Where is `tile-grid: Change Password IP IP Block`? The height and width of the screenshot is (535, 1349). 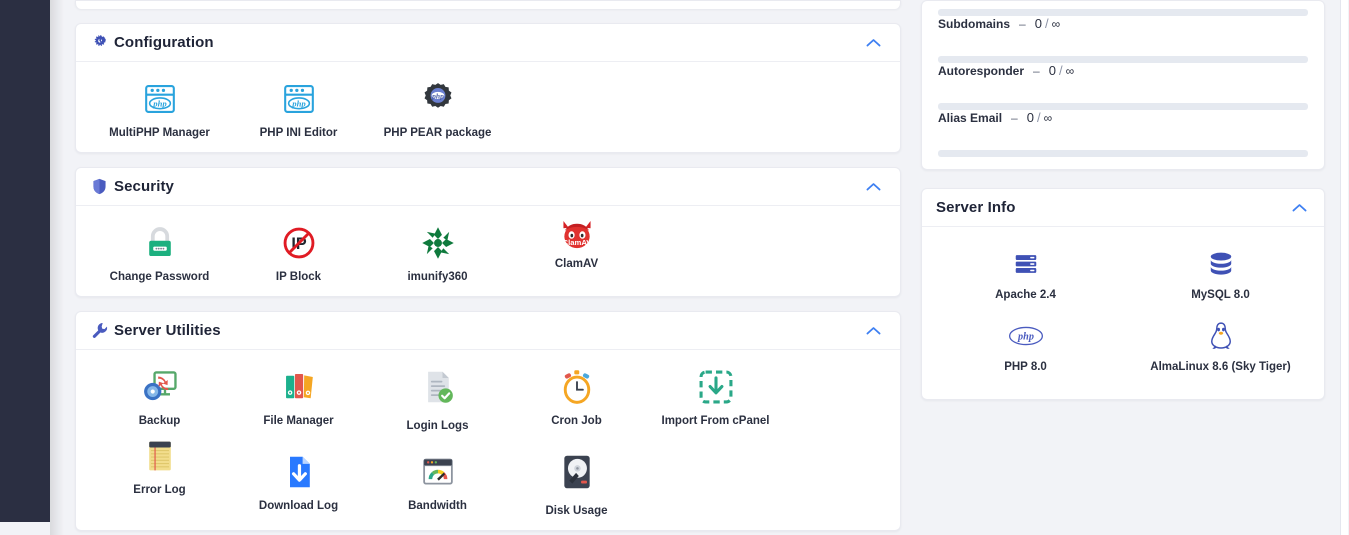
tile-grid: Change Password IP IP Block is located at coordinates (488, 252).